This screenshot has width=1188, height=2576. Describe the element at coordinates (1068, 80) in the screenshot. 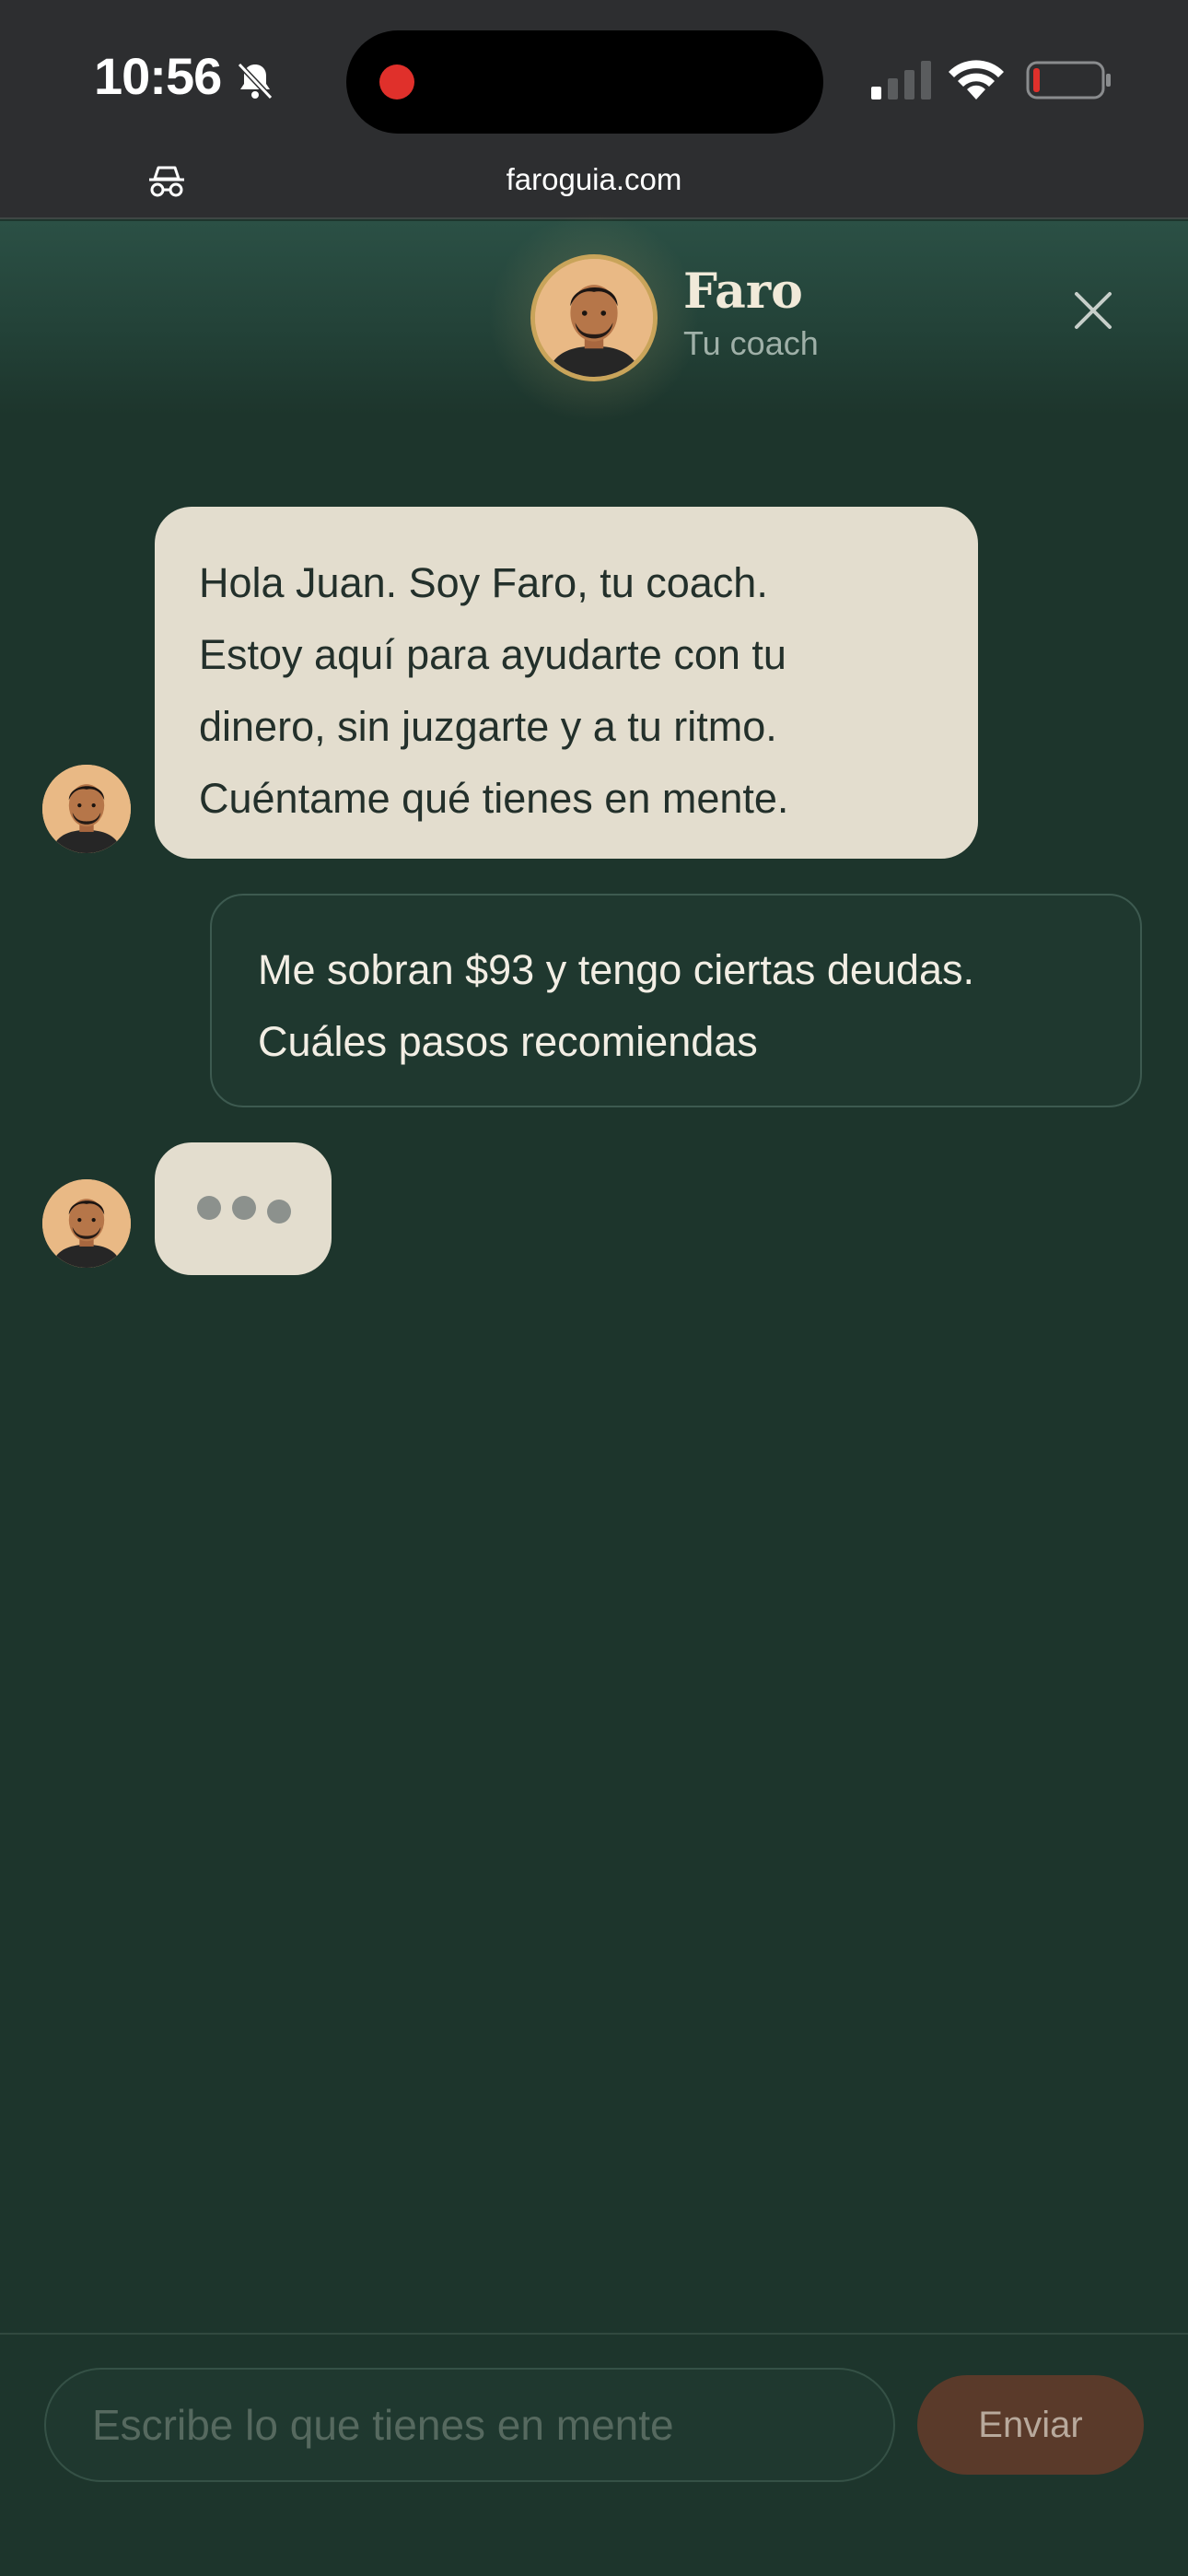

I see `battery-low-icon` at that location.